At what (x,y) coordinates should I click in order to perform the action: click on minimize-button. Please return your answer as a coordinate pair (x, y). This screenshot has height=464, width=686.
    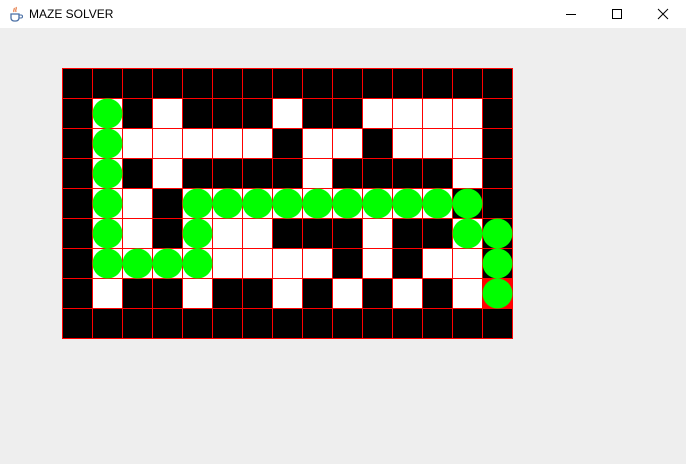
    Looking at the image, I should click on (571, 14).